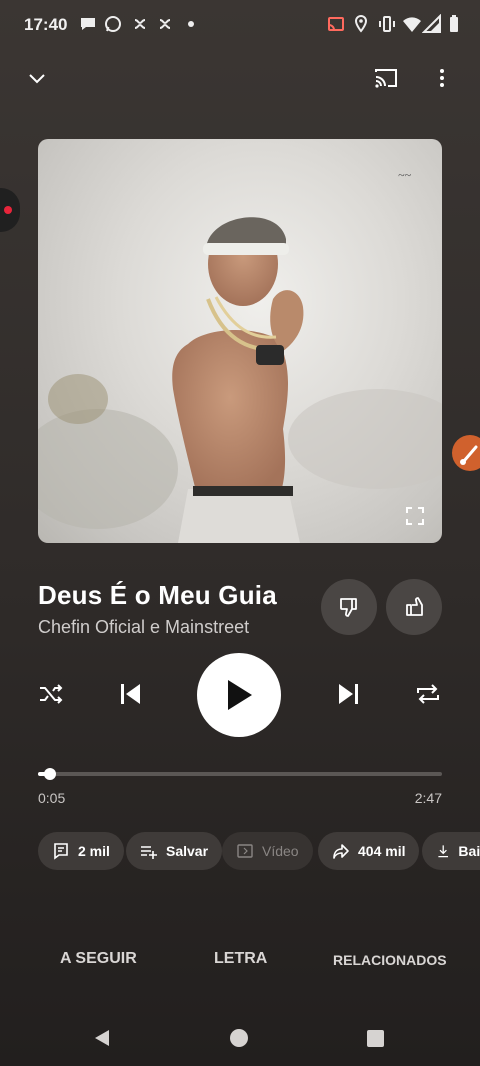  Describe the element at coordinates (412, 24) in the screenshot. I see `wifi-icon` at that location.